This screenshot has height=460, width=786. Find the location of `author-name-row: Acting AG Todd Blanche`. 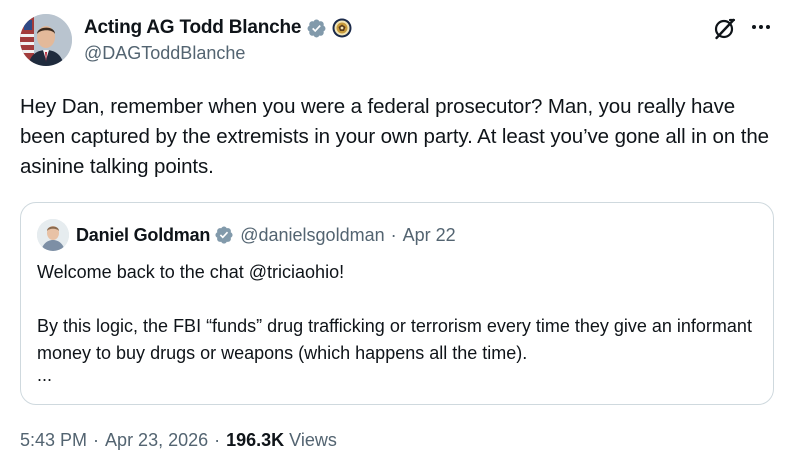

author-name-row: Acting AG Todd Blanche is located at coordinates (218, 28).